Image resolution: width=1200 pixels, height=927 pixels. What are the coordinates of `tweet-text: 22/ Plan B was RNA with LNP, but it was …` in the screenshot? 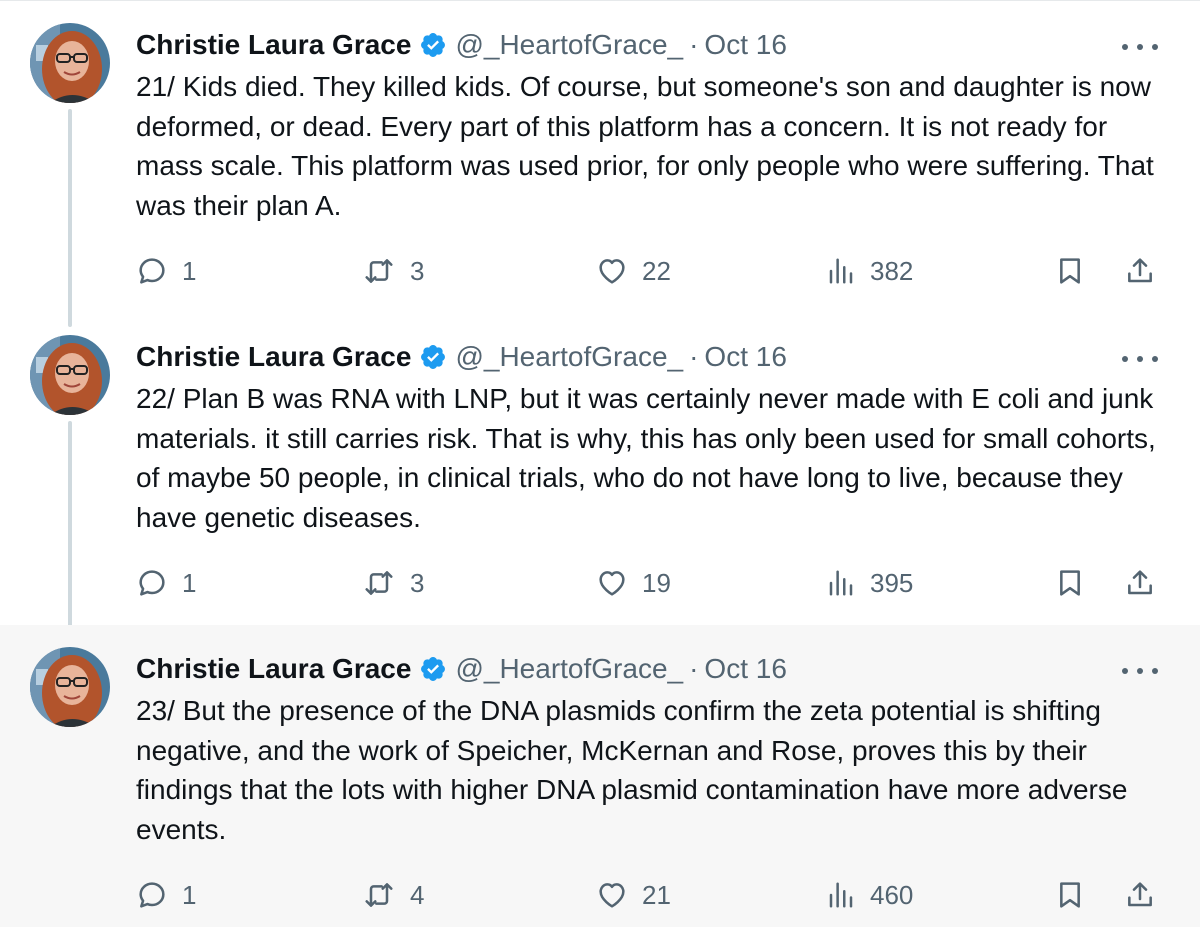 It's located at (646, 458).